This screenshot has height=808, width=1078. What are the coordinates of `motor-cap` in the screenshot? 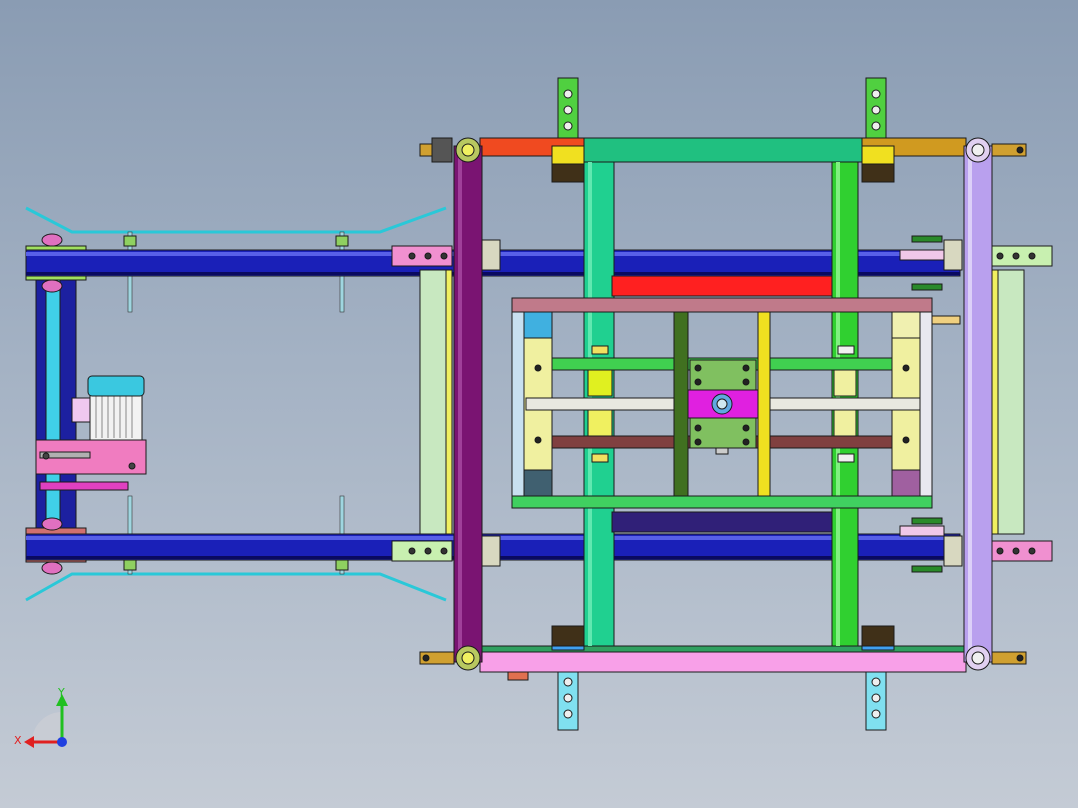 It's located at (116, 386).